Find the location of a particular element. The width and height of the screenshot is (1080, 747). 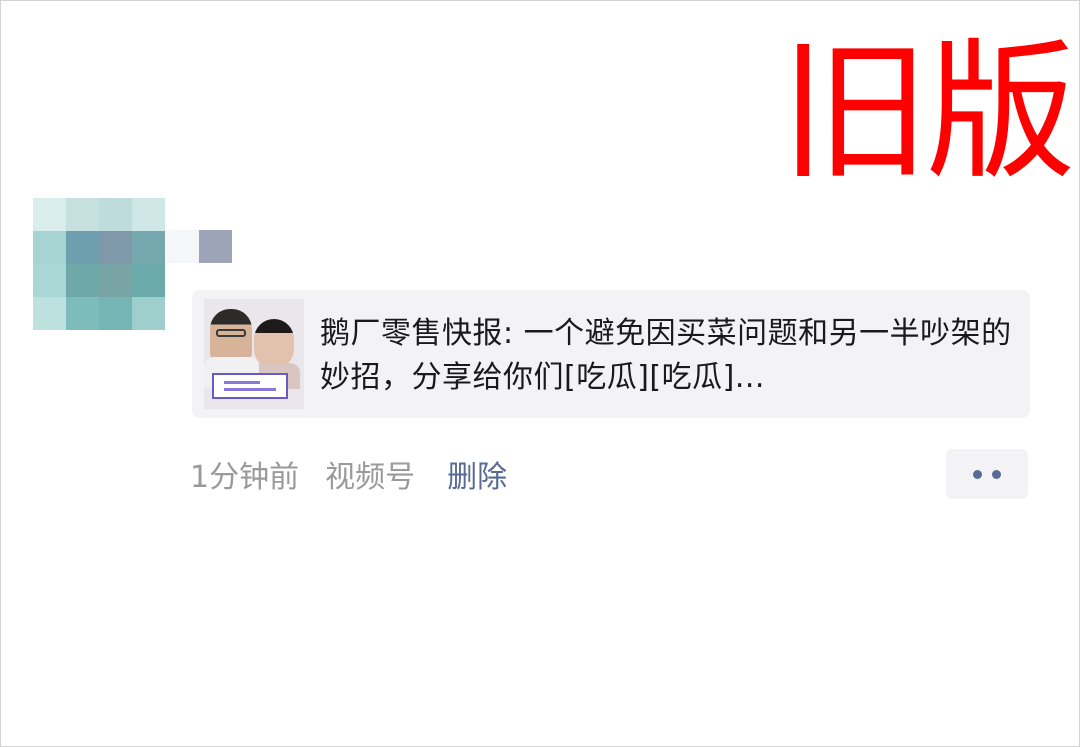

post-meta: 1分钟前 视频号 删除 is located at coordinates (348, 474).